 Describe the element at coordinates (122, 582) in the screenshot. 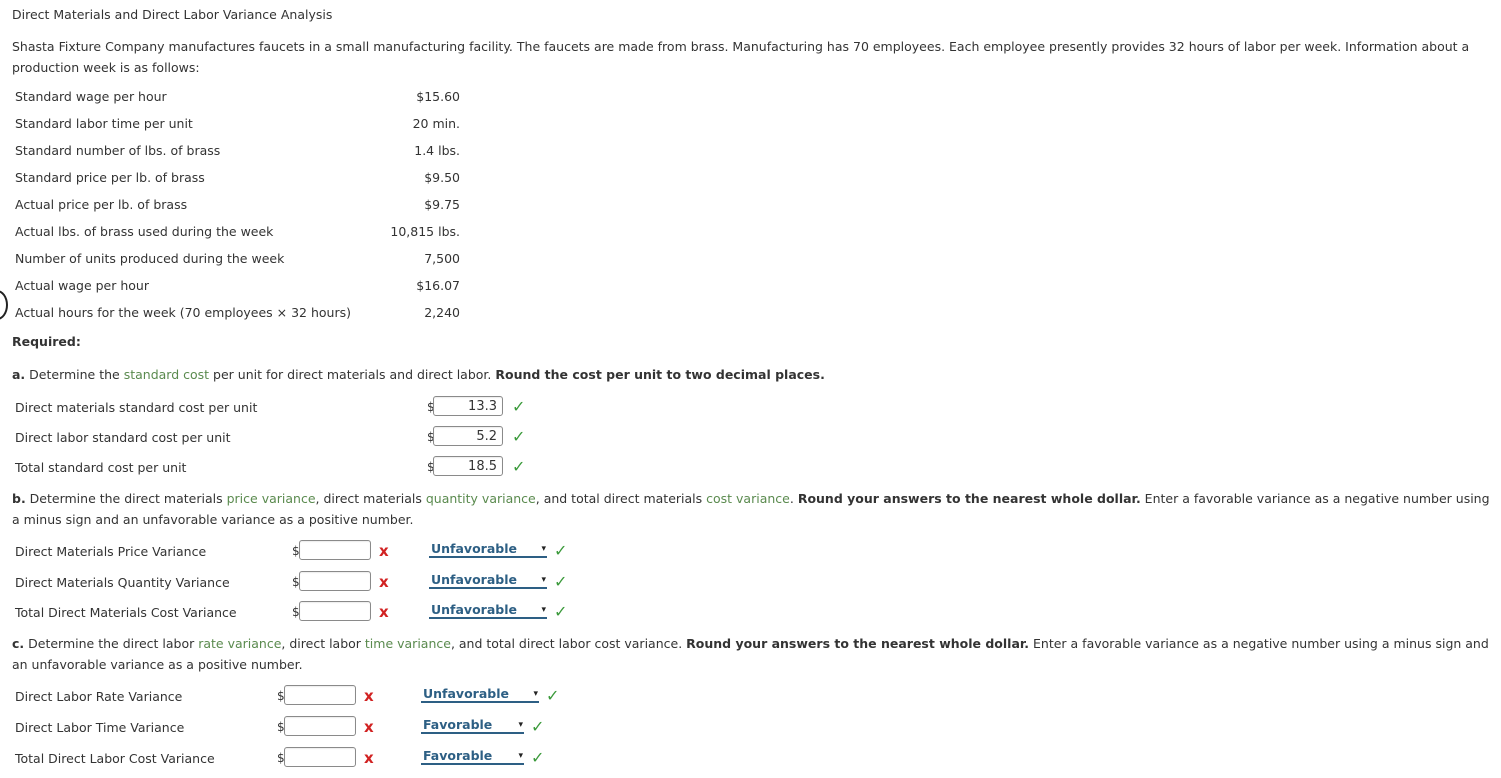

I see `row-label: Direct Materials Quantity Variance` at that location.